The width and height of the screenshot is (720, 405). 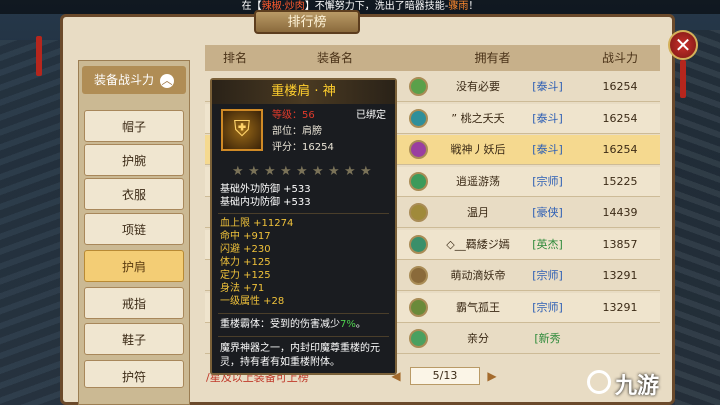 I want to click on owner-name: 逍遥游荡, so click(x=478, y=181).